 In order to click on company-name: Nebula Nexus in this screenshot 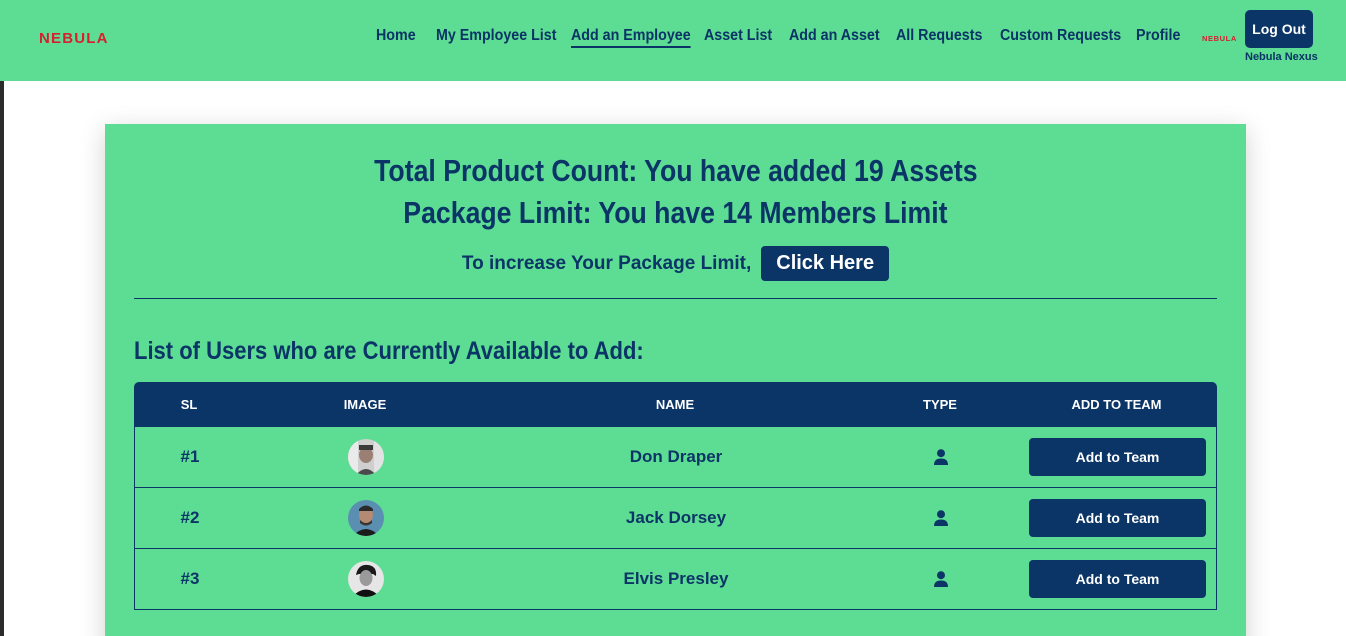, I will do `click(1281, 57)`.